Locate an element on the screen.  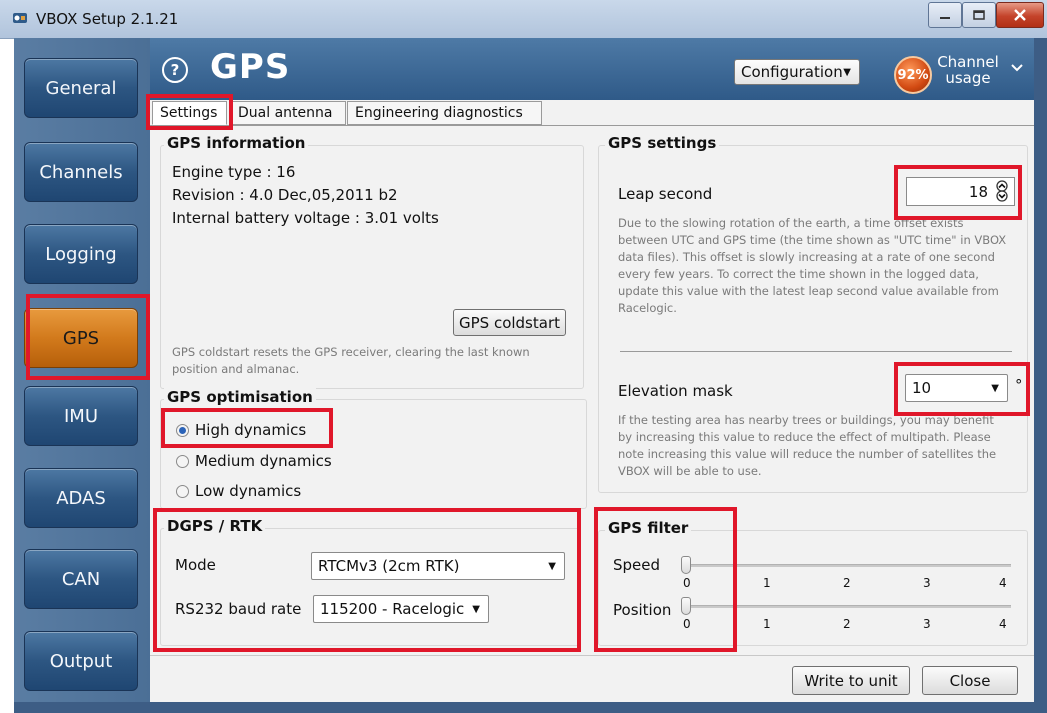
nav-output: Output is located at coordinates (81, 661).